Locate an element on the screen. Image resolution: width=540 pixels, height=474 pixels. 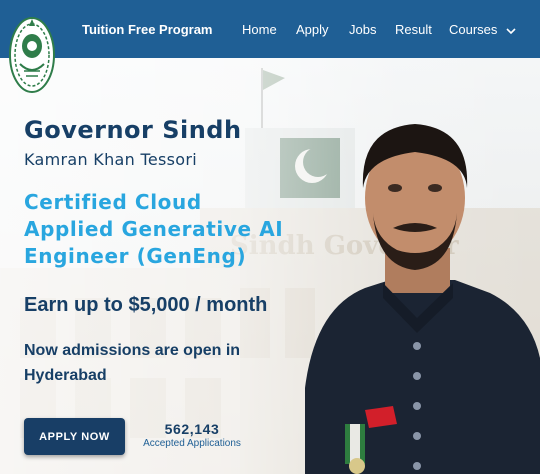
nav-courses: Courses is located at coordinates (483, 29).